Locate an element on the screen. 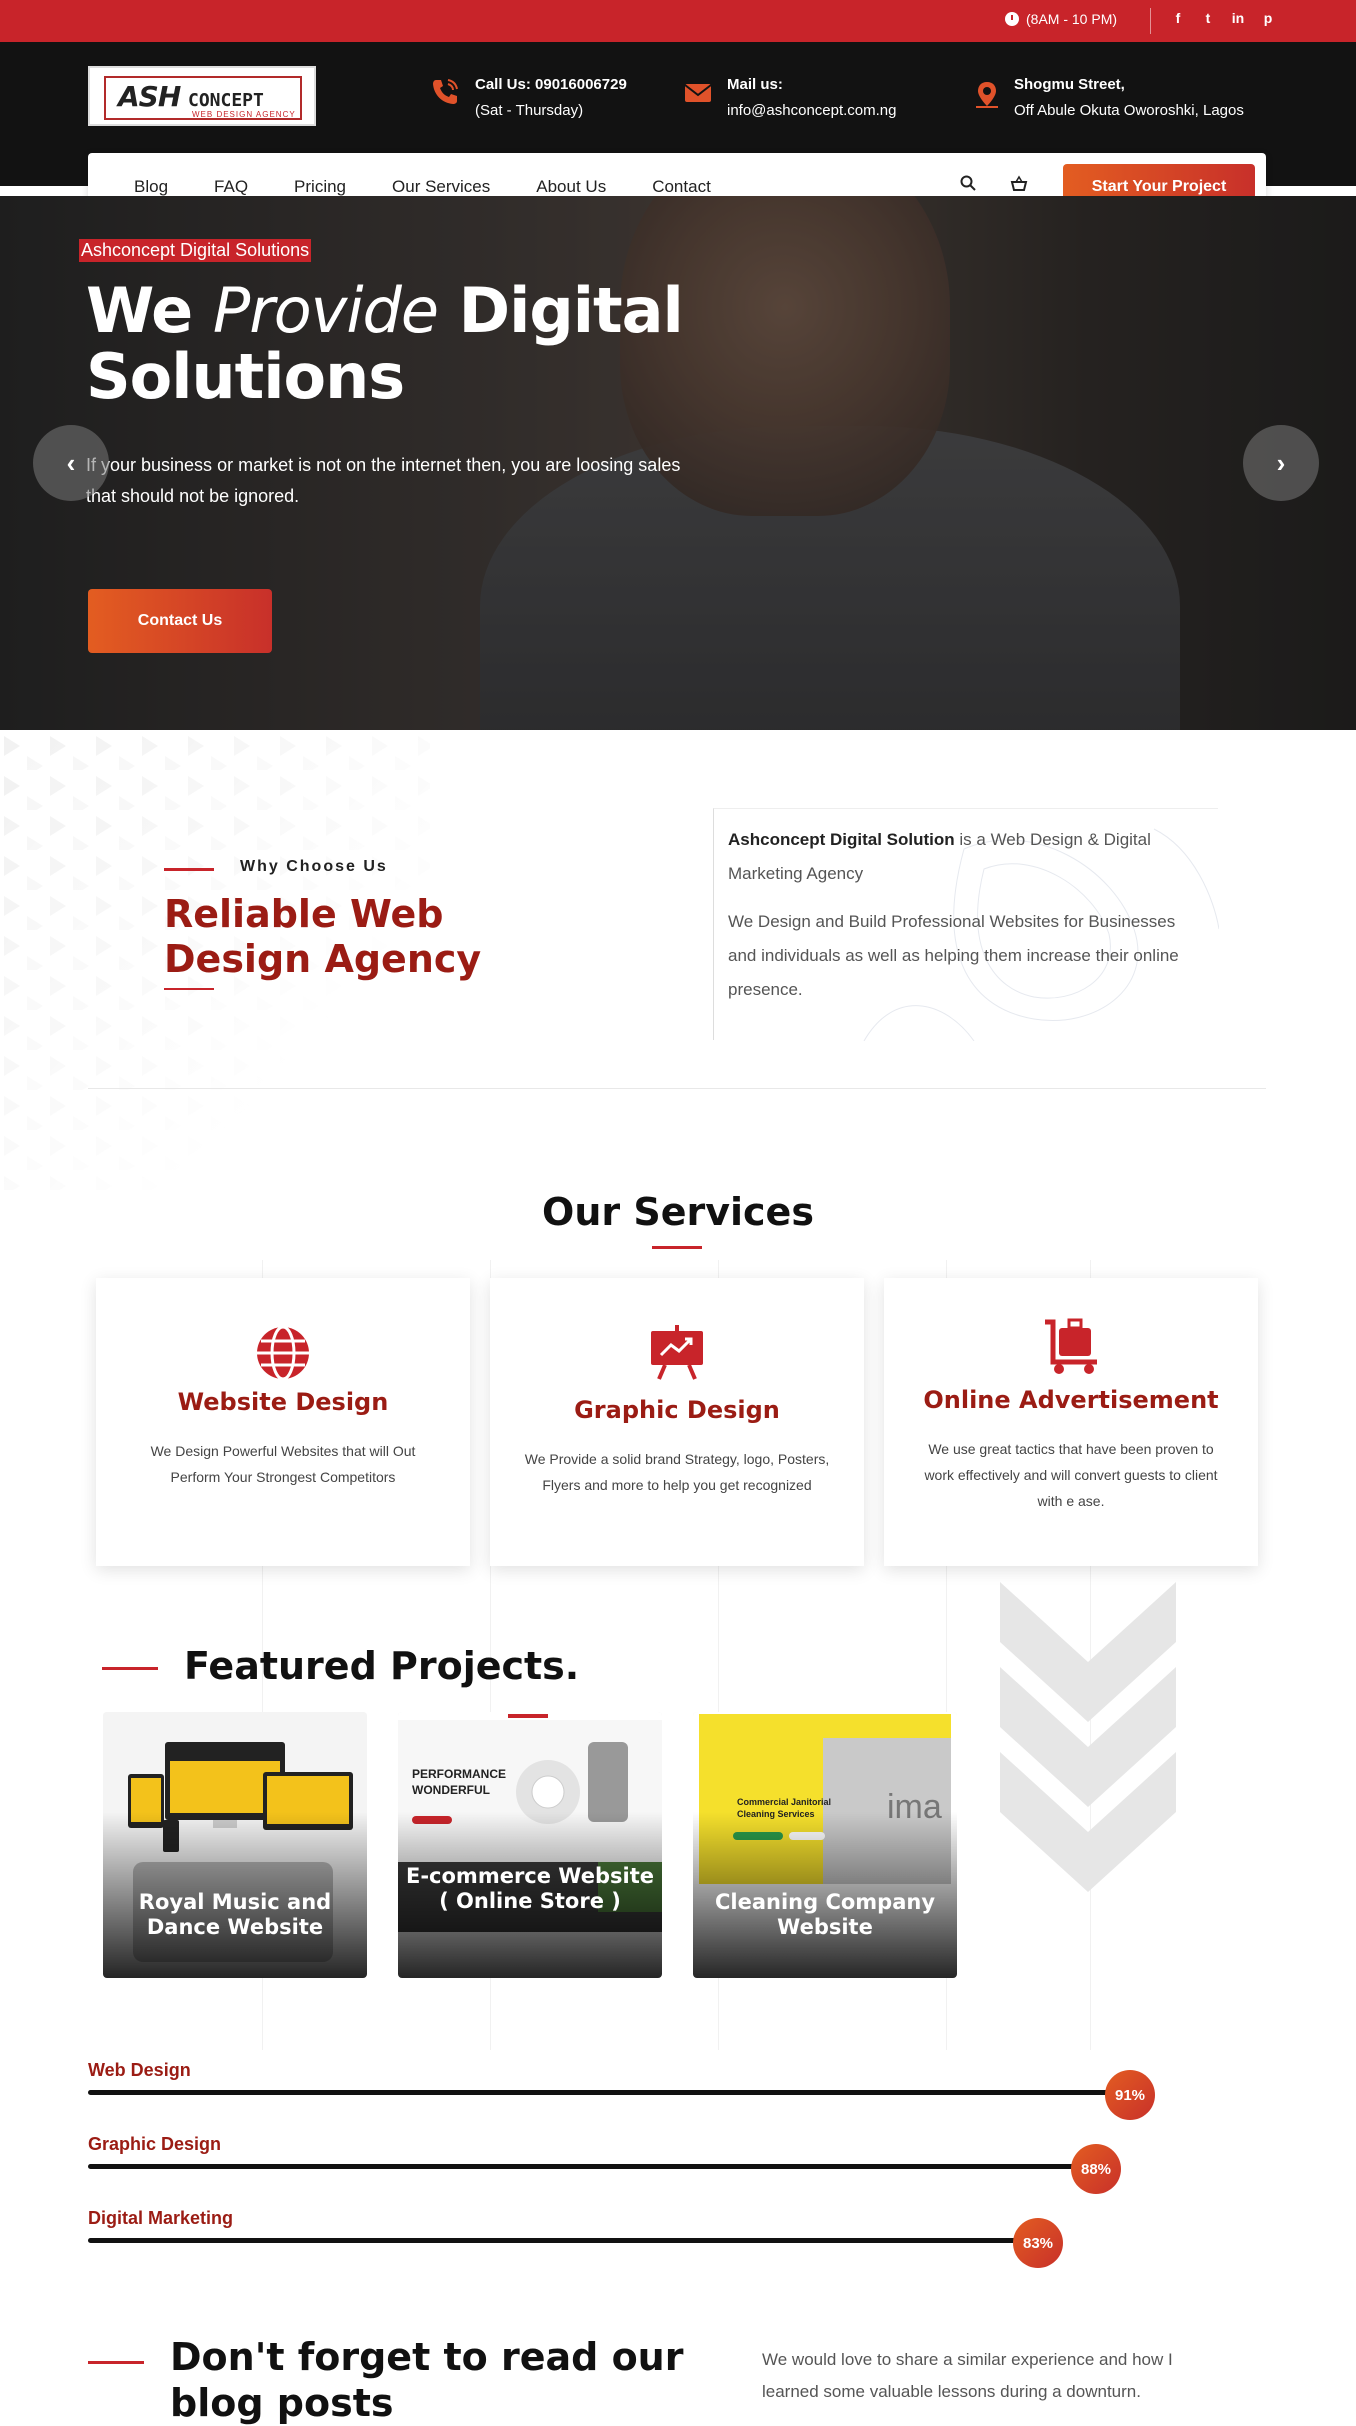 The image size is (1356, 2426). why-kicker: Why Choose Us is located at coordinates (314, 866).